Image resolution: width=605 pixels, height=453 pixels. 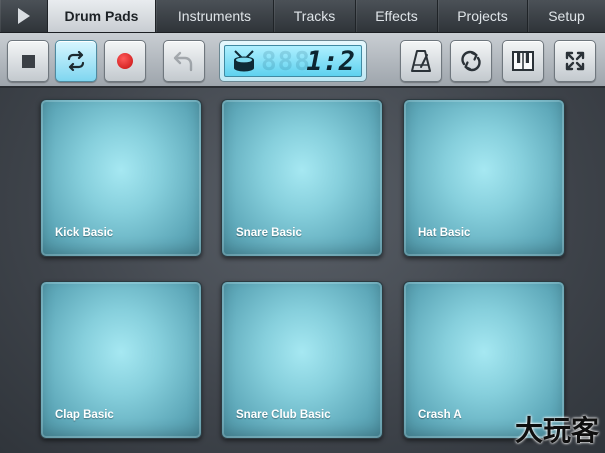 What do you see at coordinates (566, 16) in the screenshot?
I see `tab-setup: Setup` at bounding box center [566, 16].